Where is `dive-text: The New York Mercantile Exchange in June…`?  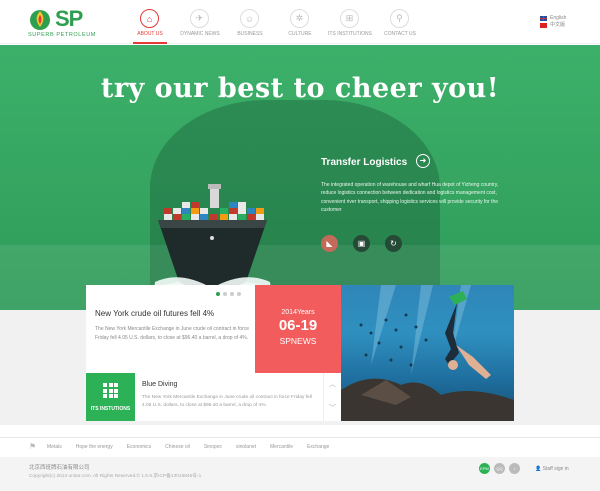
dive-text: The New York Mercantile Exchange in June… is located at coordinates (227, 401).